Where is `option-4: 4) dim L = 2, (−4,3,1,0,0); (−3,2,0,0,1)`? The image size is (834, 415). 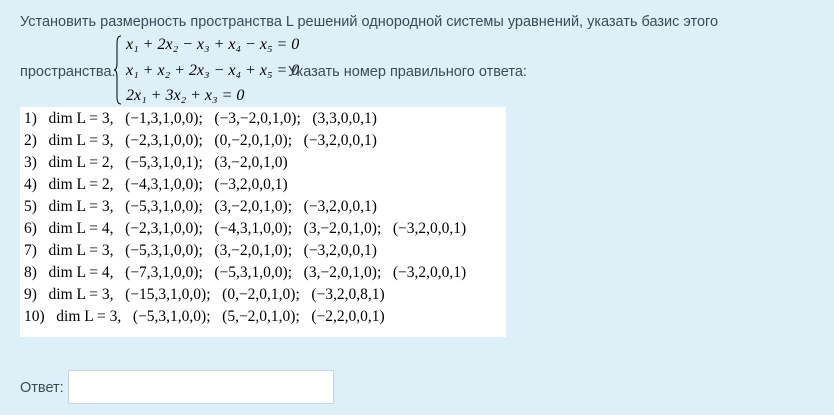
option-4: 4) dim L = 2, (−4,3,1,0,0); (−3,2,0,0,1) is located at coordinates (156, 184).